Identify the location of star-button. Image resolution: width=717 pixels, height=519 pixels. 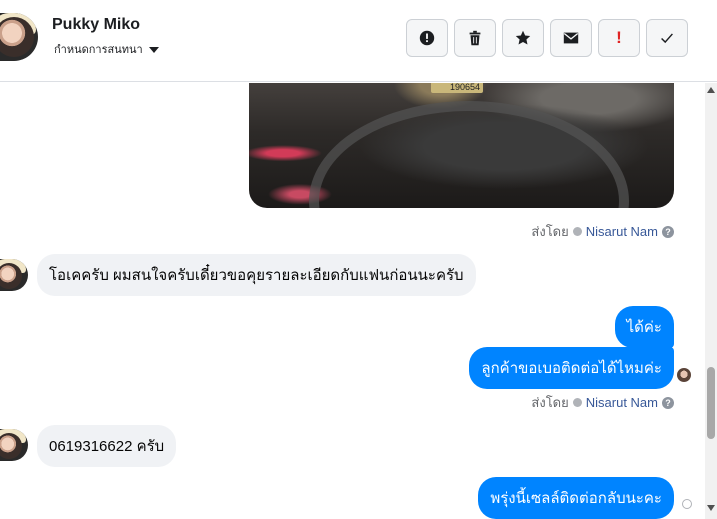
(523, 38).